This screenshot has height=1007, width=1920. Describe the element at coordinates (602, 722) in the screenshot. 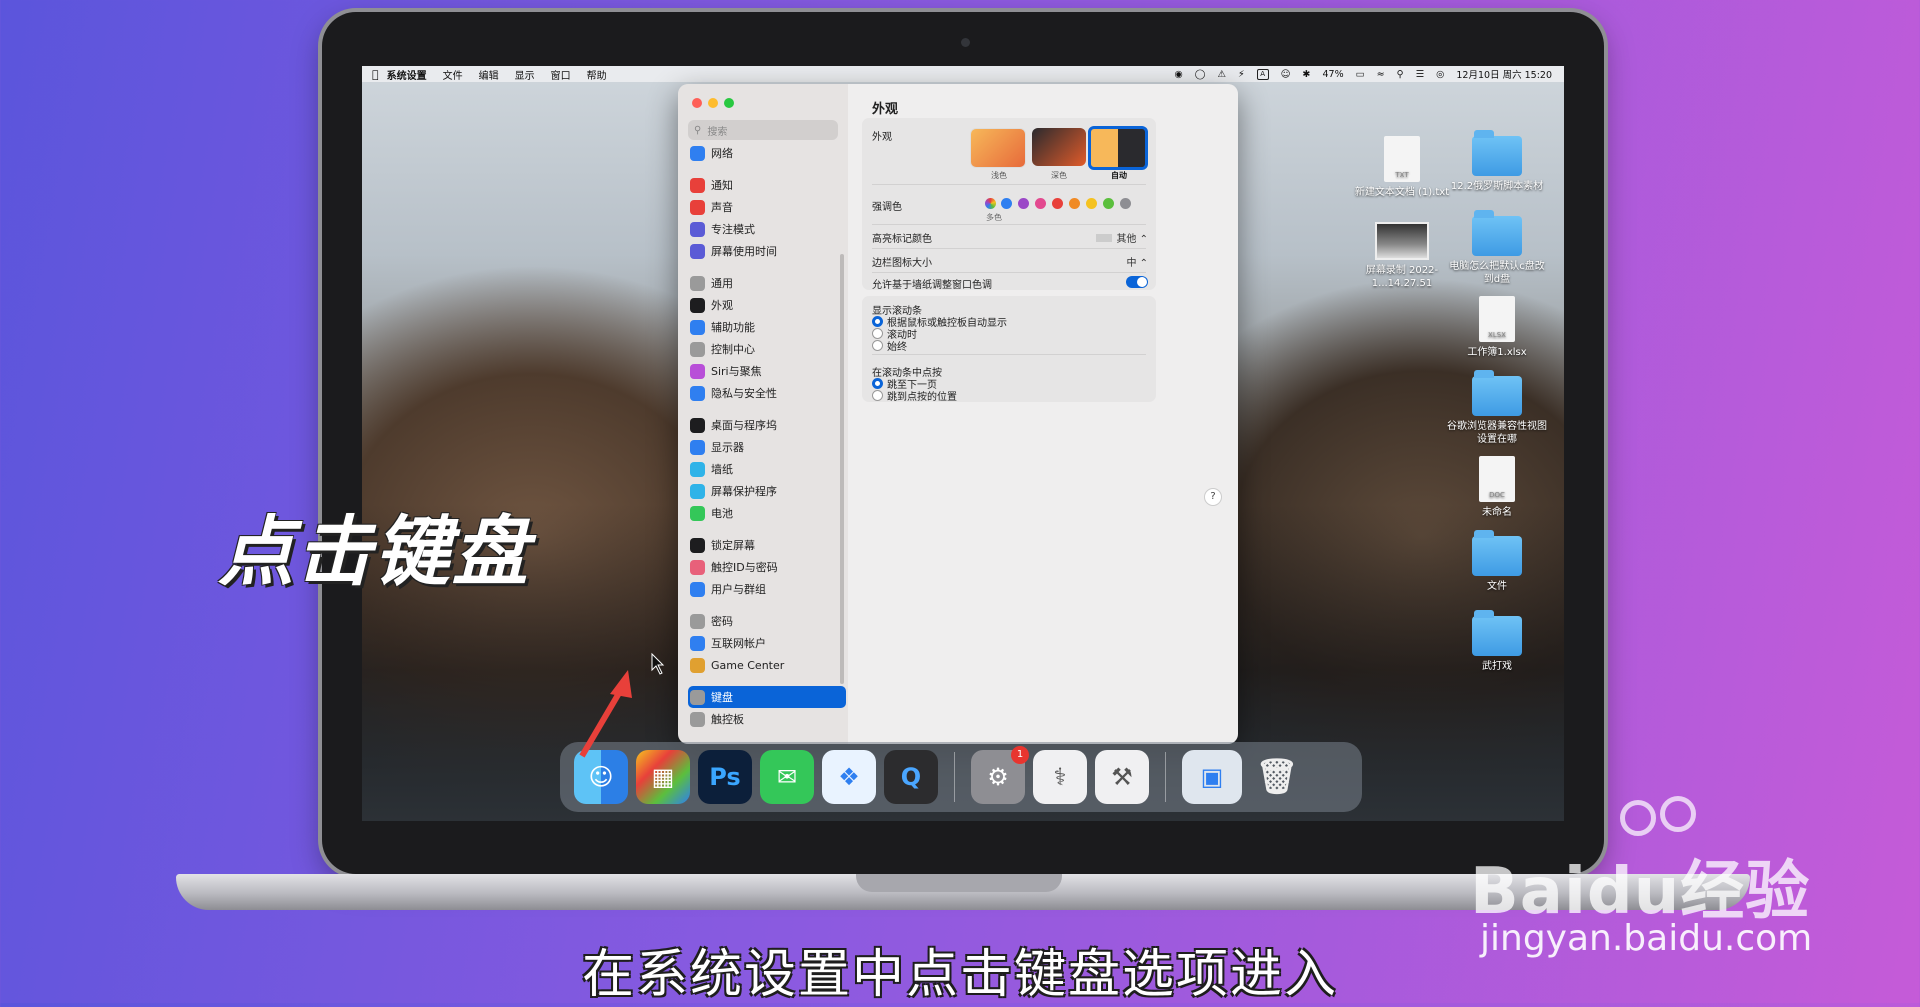

I see `red-arrow-shaft` at that location.